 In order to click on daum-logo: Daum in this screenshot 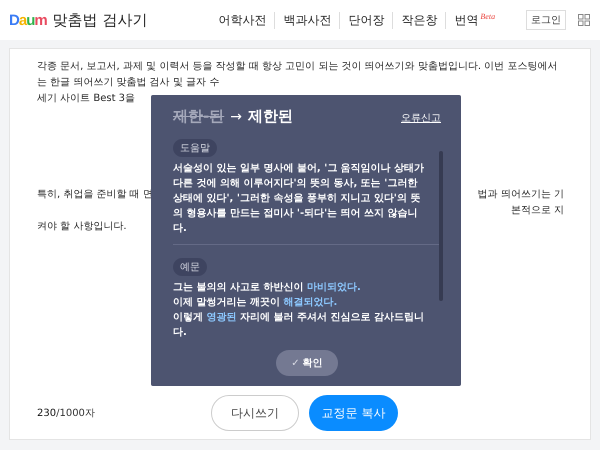, I will do `click(28, 20)`.